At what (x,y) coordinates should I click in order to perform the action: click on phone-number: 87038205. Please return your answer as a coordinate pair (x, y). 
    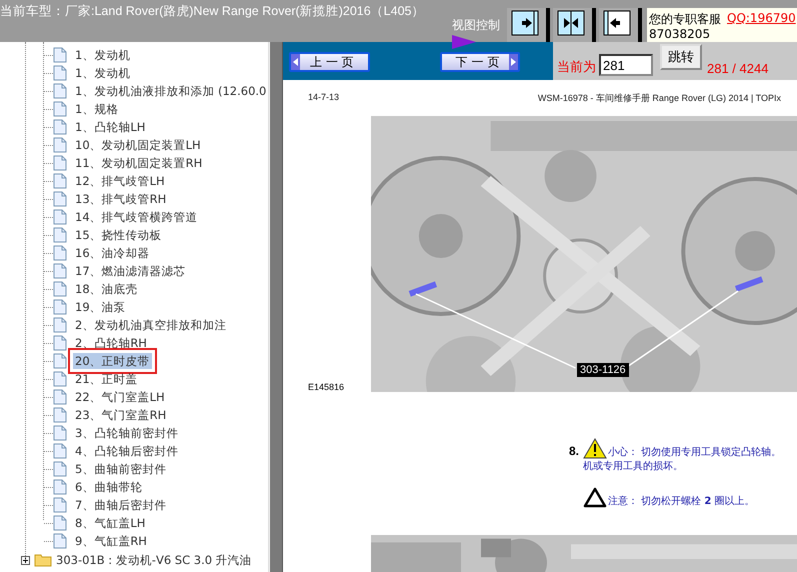
    Looking at the image, I should click on (680, 33).